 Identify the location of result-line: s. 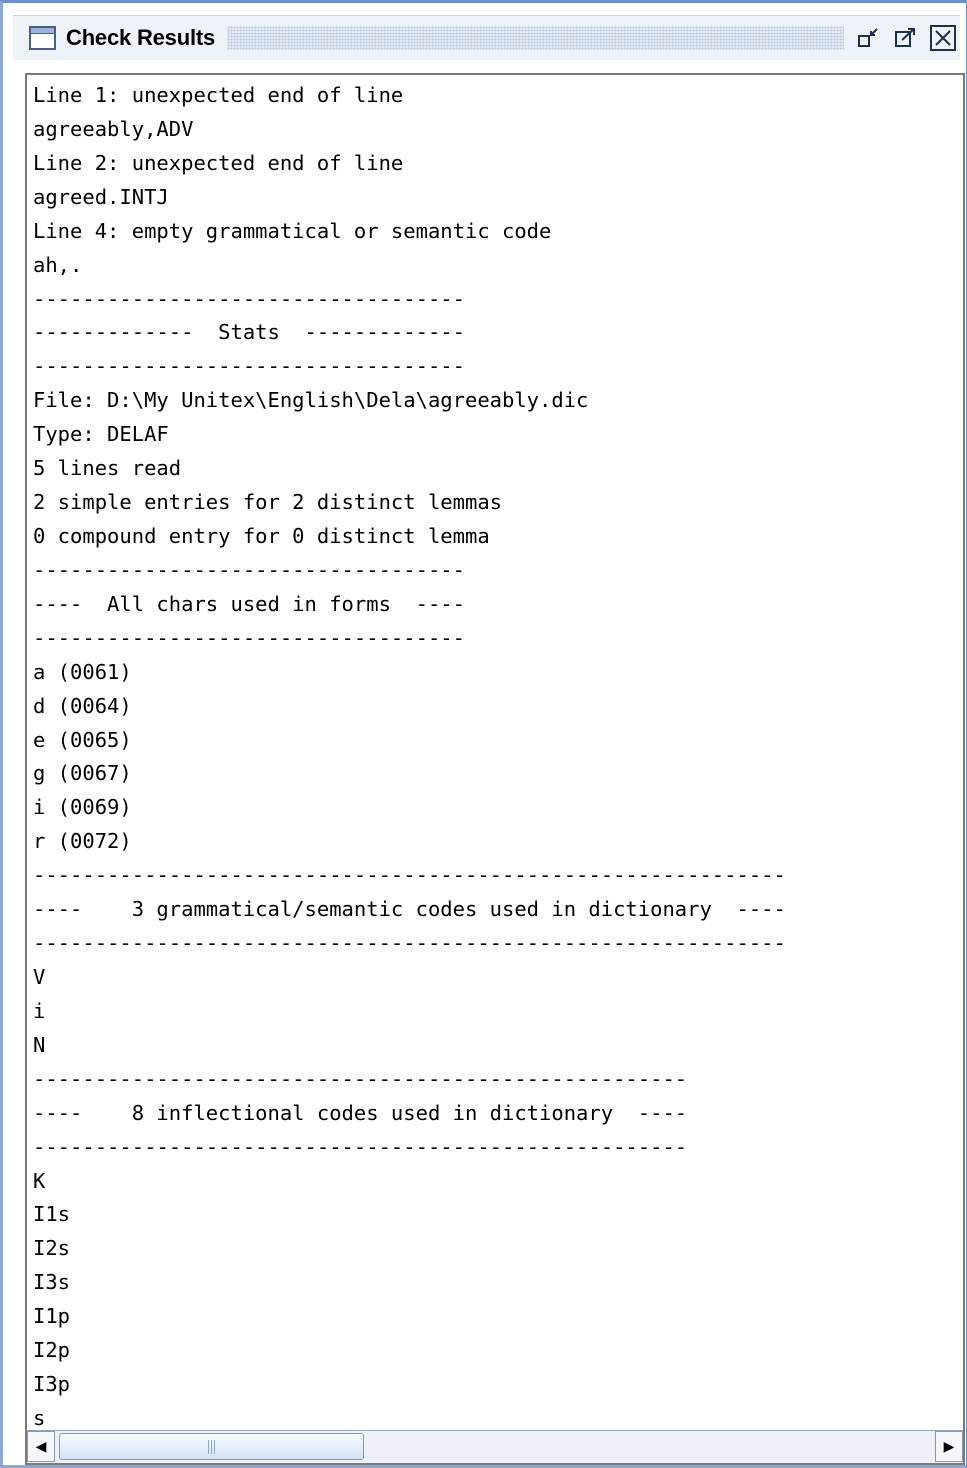
(39, 1417).